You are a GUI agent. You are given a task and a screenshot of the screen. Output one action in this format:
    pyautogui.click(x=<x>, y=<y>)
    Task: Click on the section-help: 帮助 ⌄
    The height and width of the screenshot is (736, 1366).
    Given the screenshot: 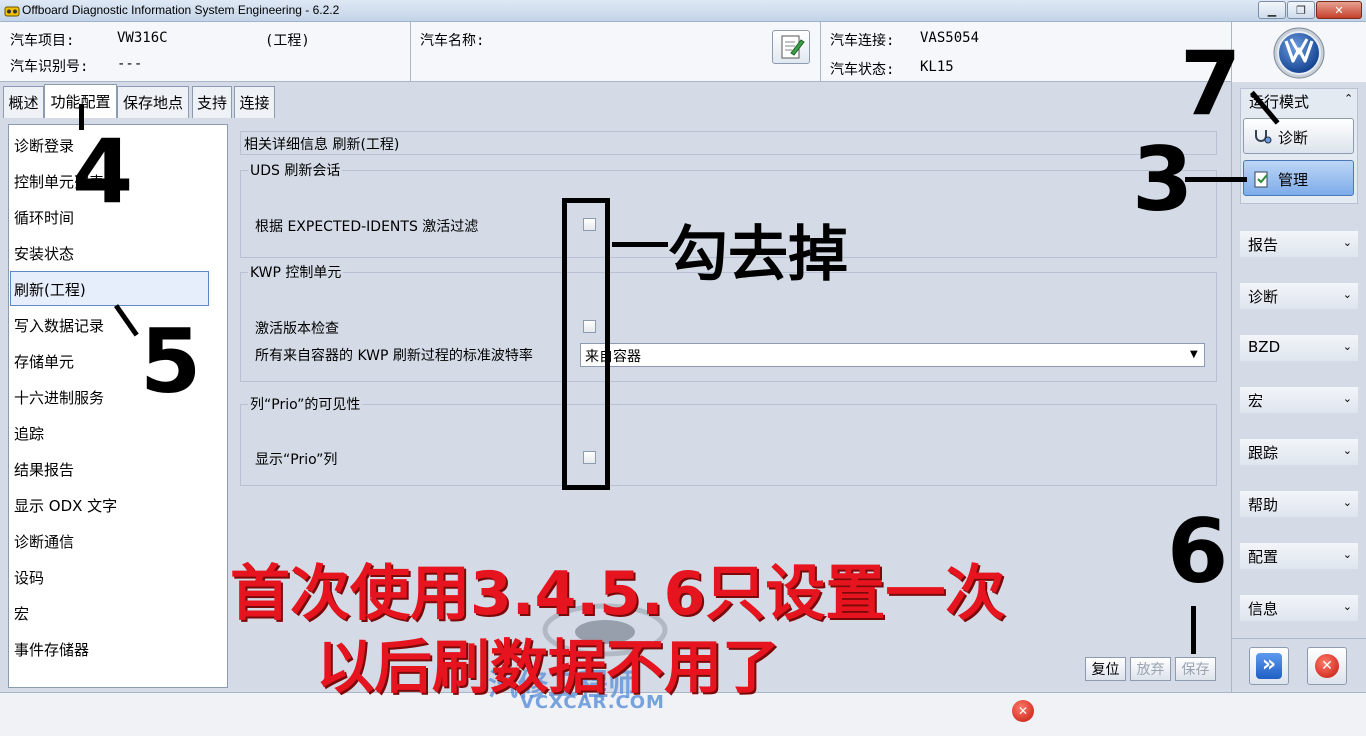 What is the action you would take?
    pyautogui.click(x=1299, y=504)
    